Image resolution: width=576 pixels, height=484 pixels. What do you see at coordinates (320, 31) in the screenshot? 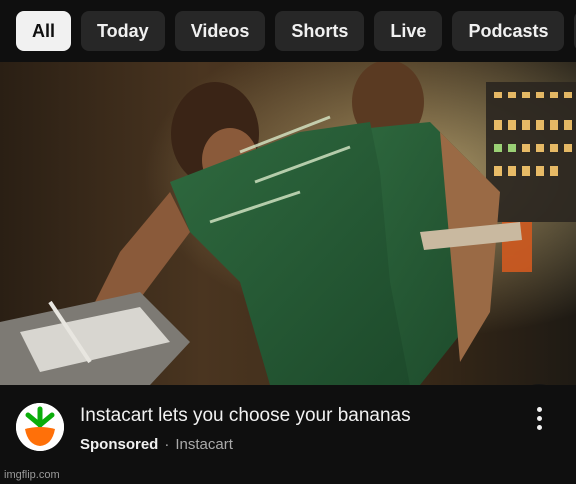
I see `chip-shorts: Shorts` at bounding box center [320, 31].